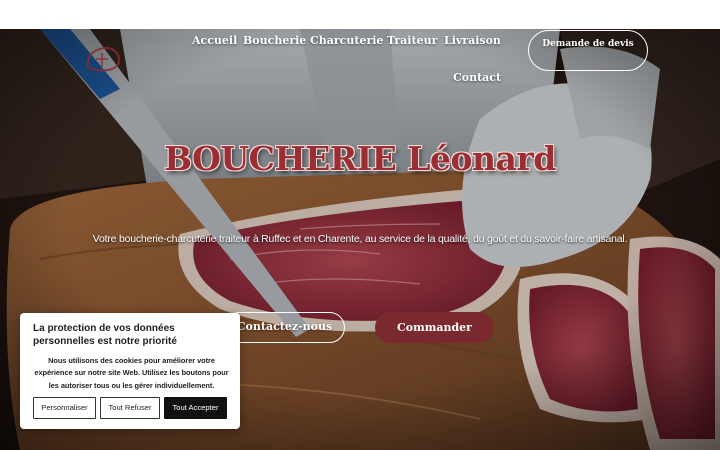  Describe the element at coordinates (360, 14) in the screenshot. I see `top-white-strip` at that location.